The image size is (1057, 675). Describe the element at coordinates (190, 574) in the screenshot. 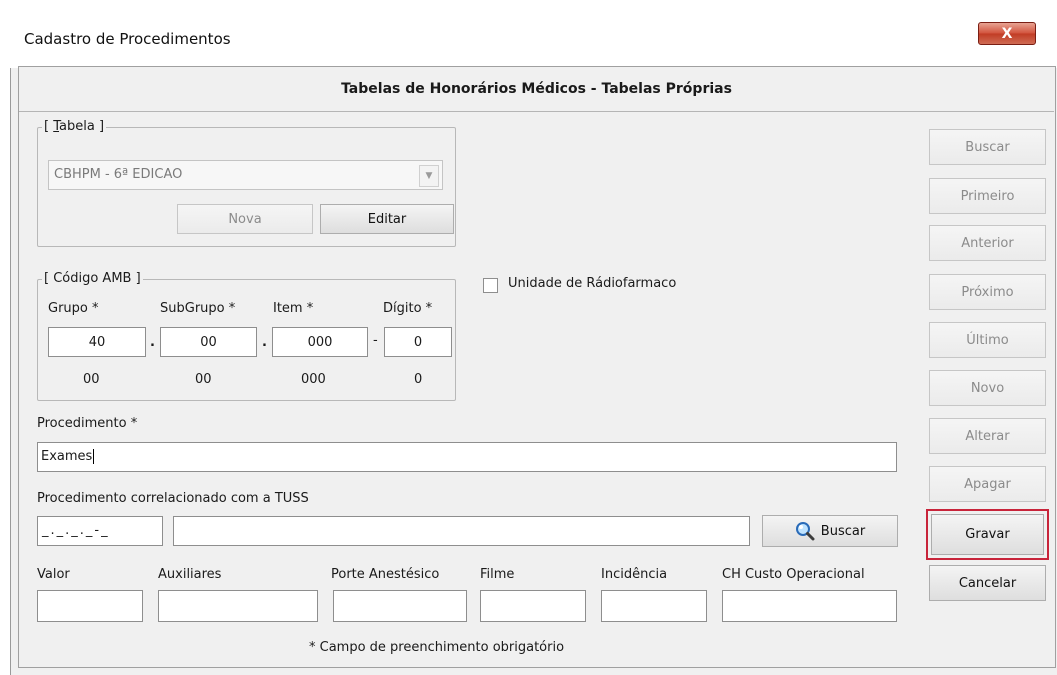

I see `auxiliares-label: Auxiliares` at that location.